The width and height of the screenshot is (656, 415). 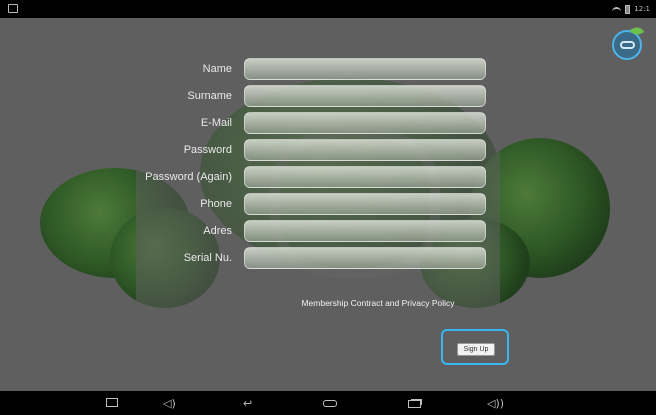 What do you see at coordinates (328, 9) in the screenshot?
I see `status-bar: 12:1` at bounding box center [328, 9].